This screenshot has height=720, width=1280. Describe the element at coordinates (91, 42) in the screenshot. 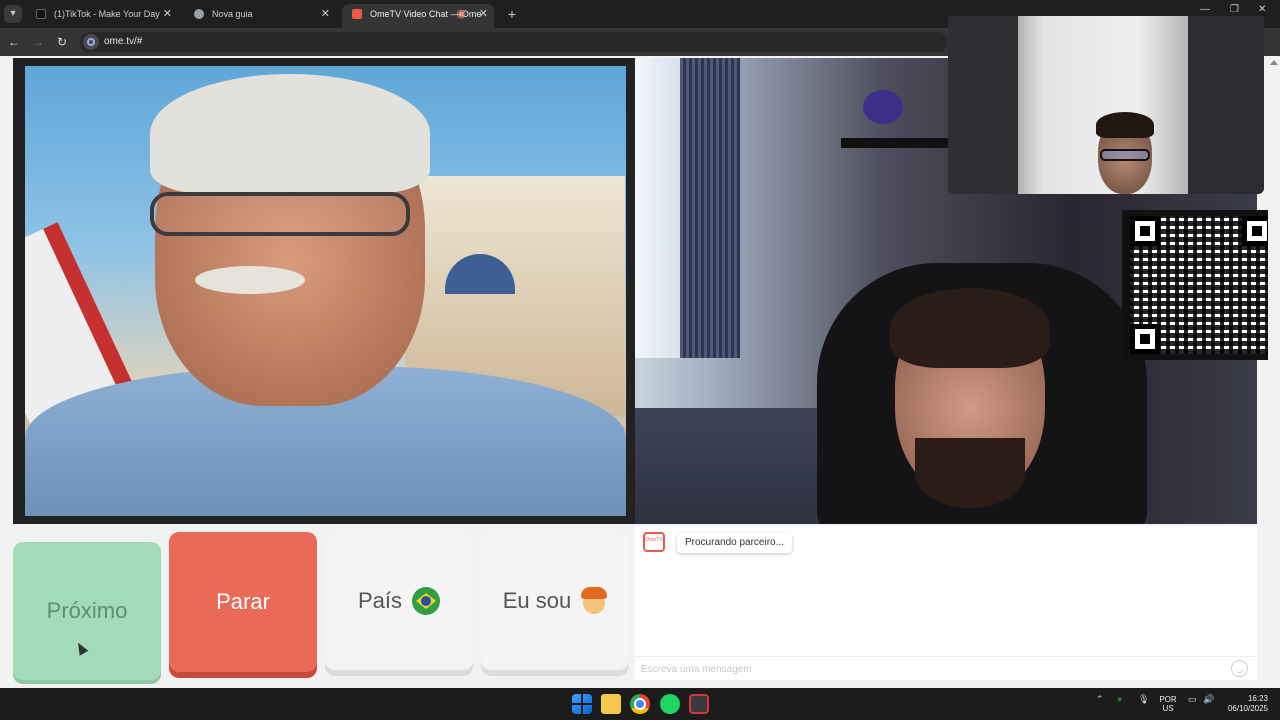

I see `site-info-icon` at that location.